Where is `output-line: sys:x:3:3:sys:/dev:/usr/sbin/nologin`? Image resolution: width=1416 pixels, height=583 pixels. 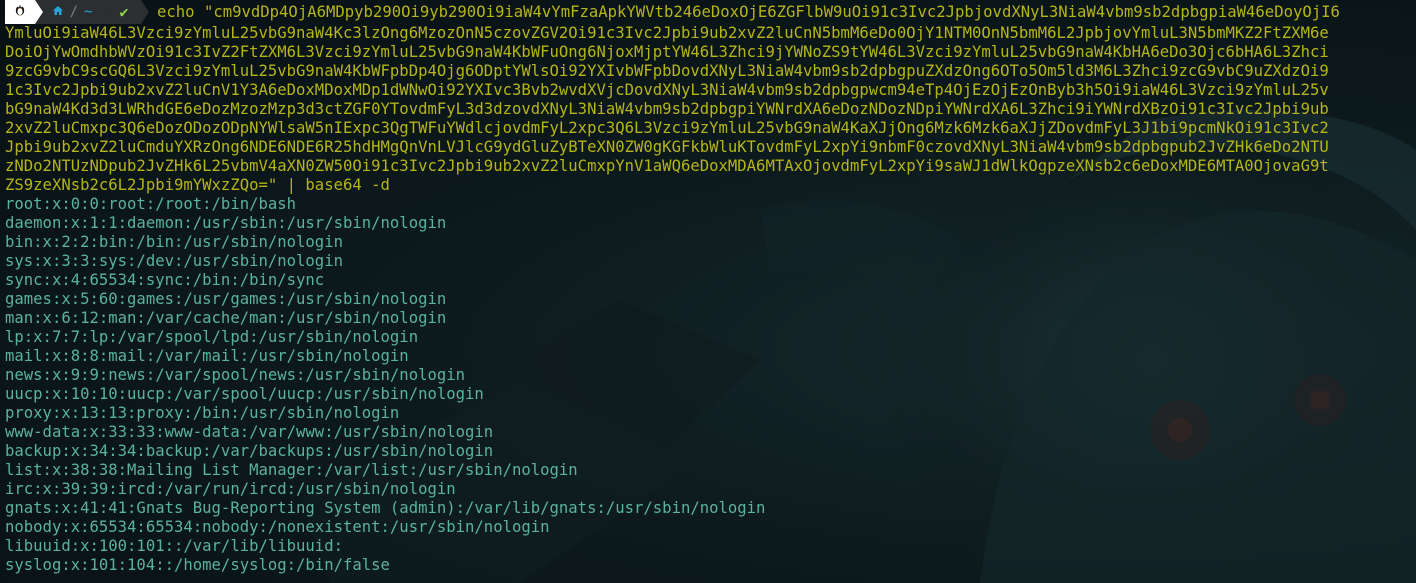
output-line: sys:x:3:3:sys:/dev:/usr/sbin/nologin is located at coordinates (174, 261).